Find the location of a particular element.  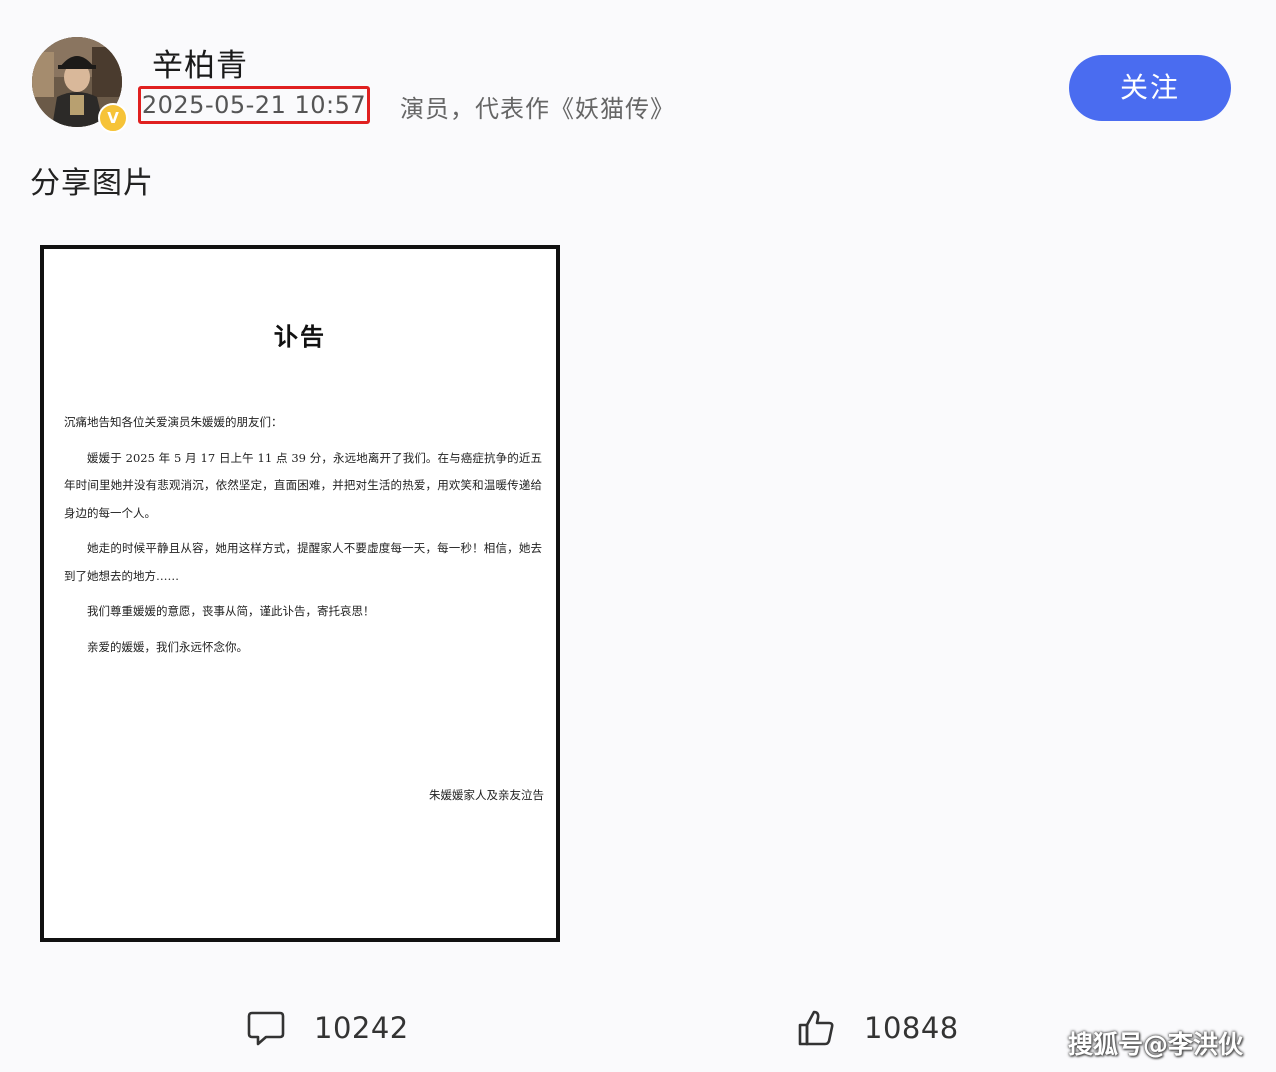

comment-count: 10242 is located at coordinates (361, 1028).